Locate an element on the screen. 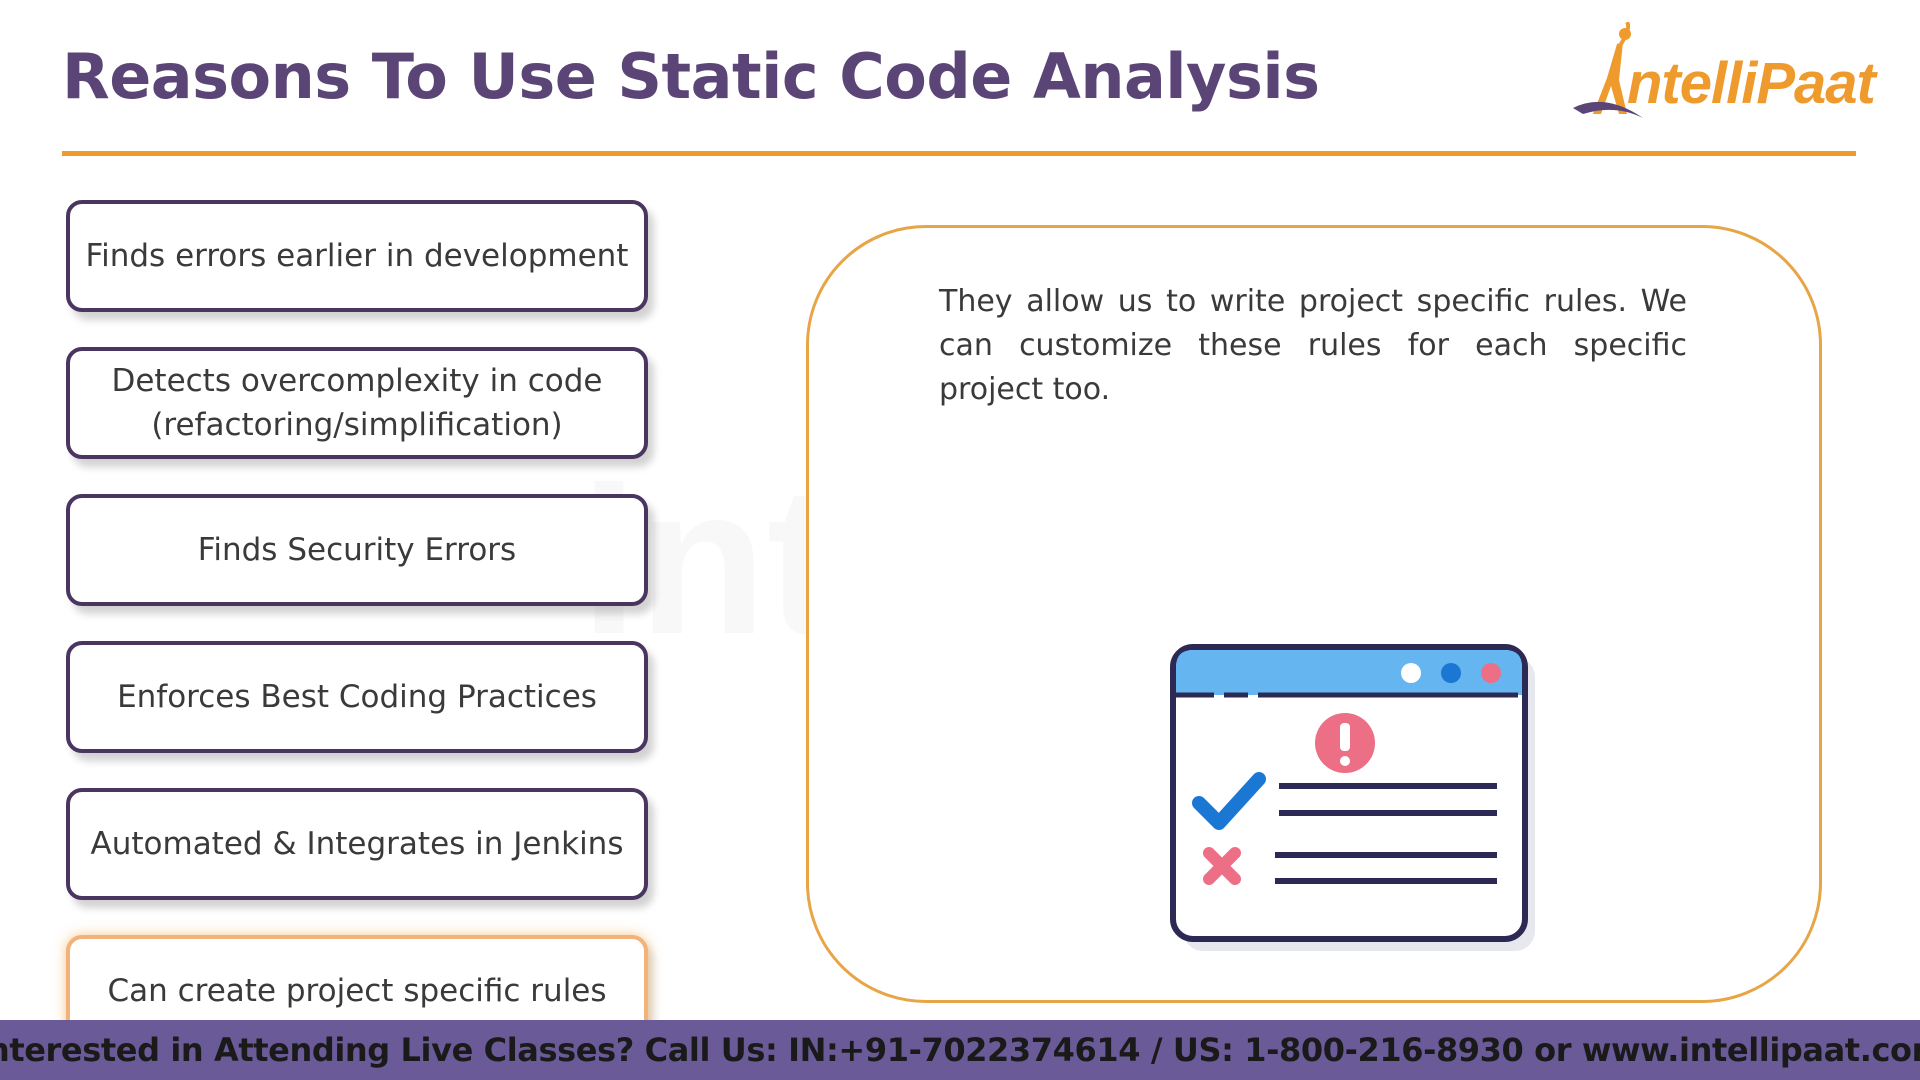 This screenshot has width=1920, height=1080. window-dot-white-icon is located at coordinates (1411, 673).